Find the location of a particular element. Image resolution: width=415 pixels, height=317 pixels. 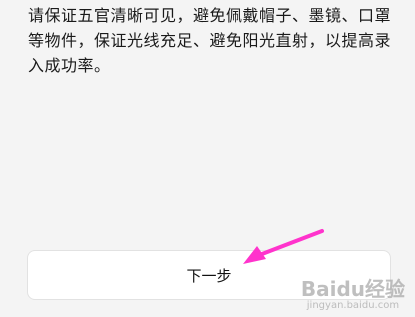

watermark-url: jingyan.baidu.com is located at coordinates (353, 305).